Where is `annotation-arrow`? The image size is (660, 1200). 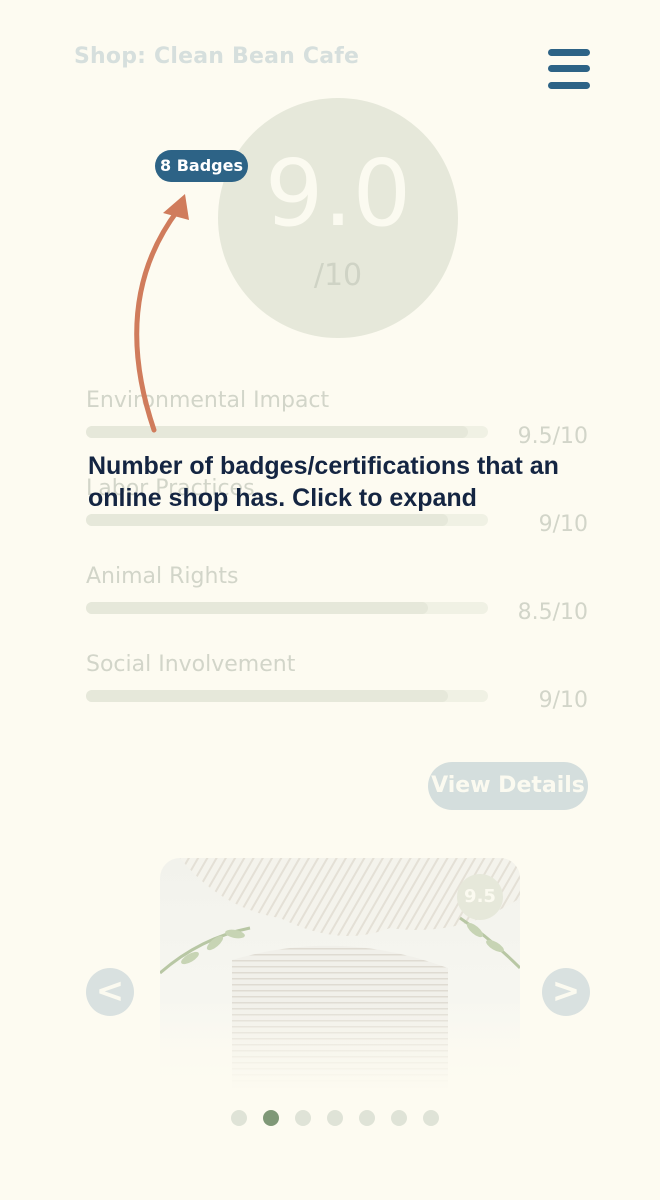
annotation-arrow is located at coordinates (161, 313).